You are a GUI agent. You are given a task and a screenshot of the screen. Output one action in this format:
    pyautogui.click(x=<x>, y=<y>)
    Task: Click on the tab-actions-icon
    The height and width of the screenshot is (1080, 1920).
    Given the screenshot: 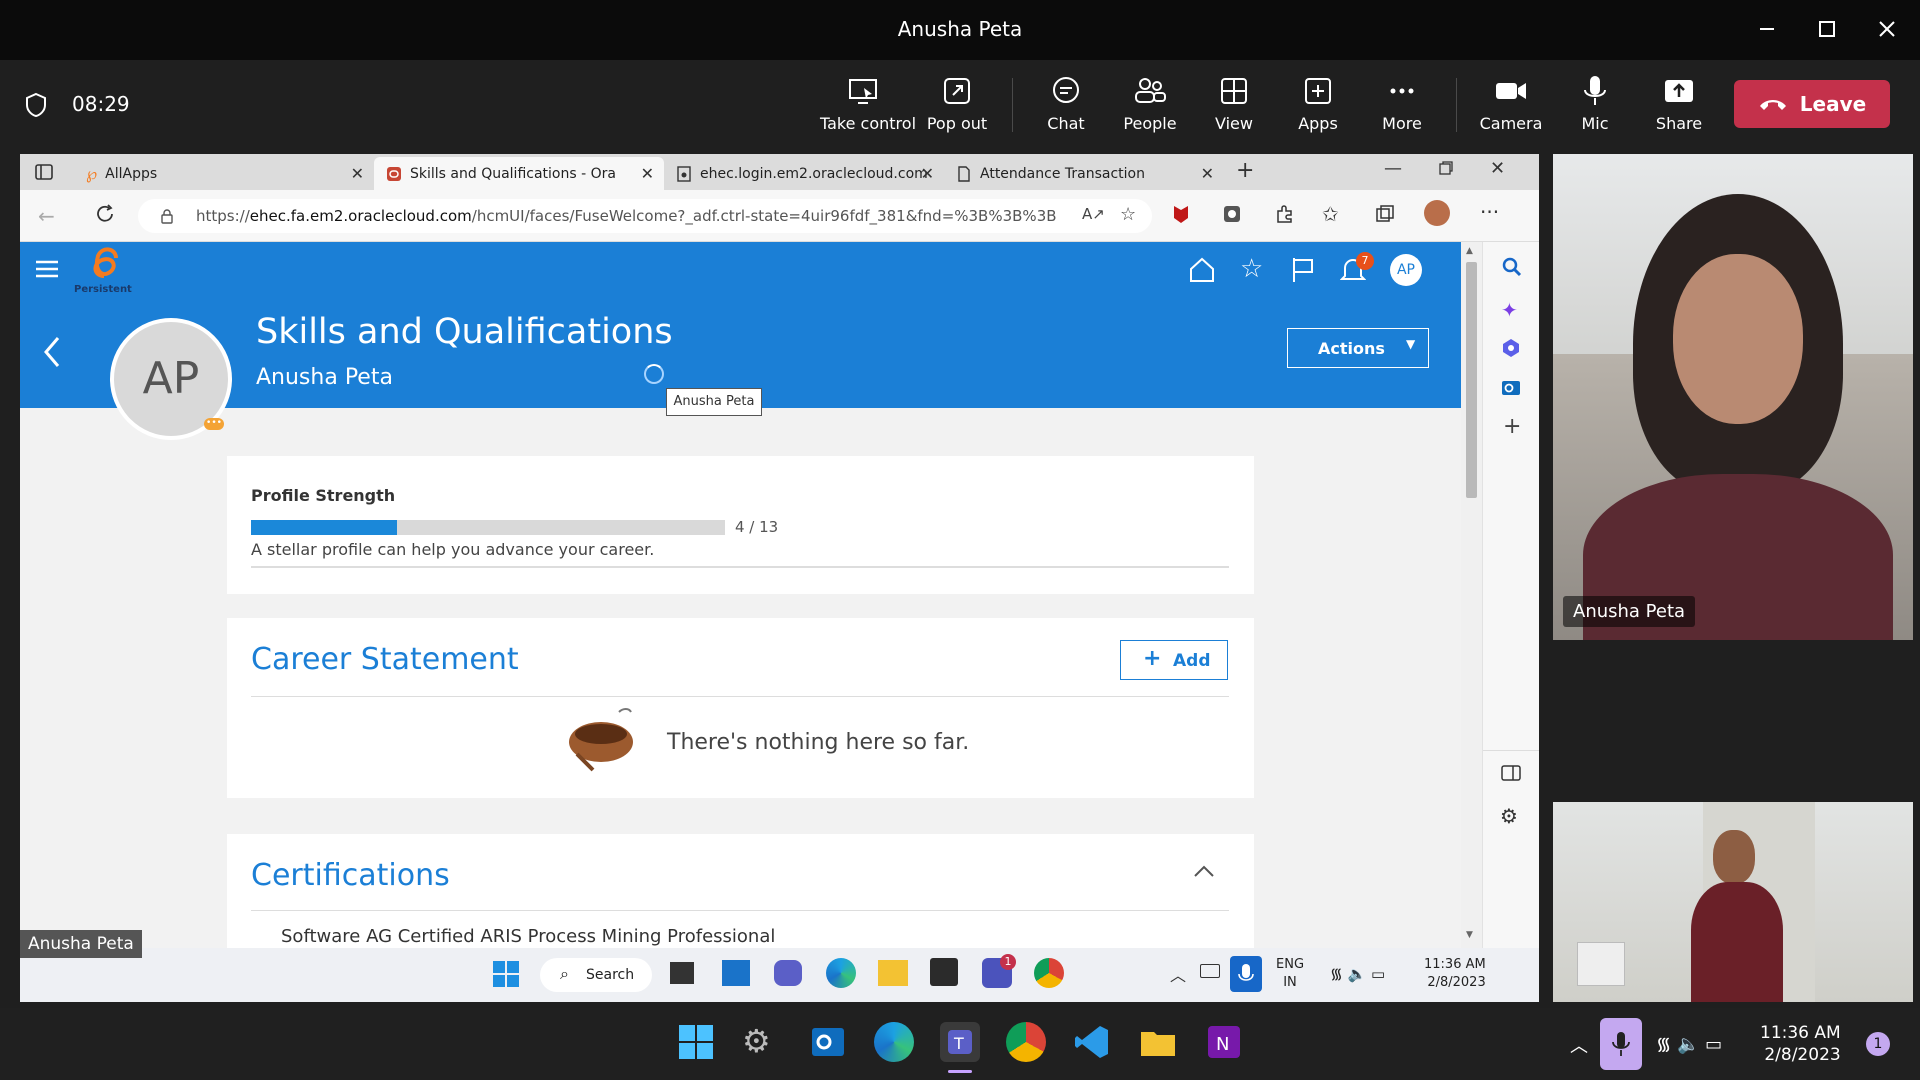 What is the action you would take?
    pyautogui.click(x=44, y=172)
    